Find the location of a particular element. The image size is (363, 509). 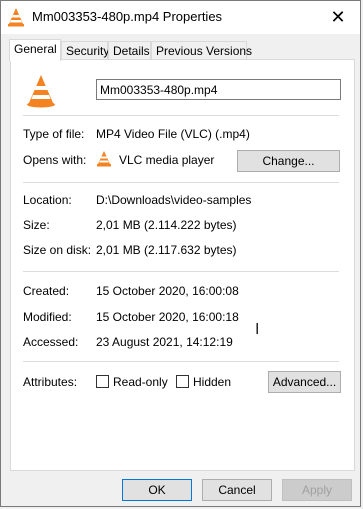

file-name-input is located at coordinates (218, 89).